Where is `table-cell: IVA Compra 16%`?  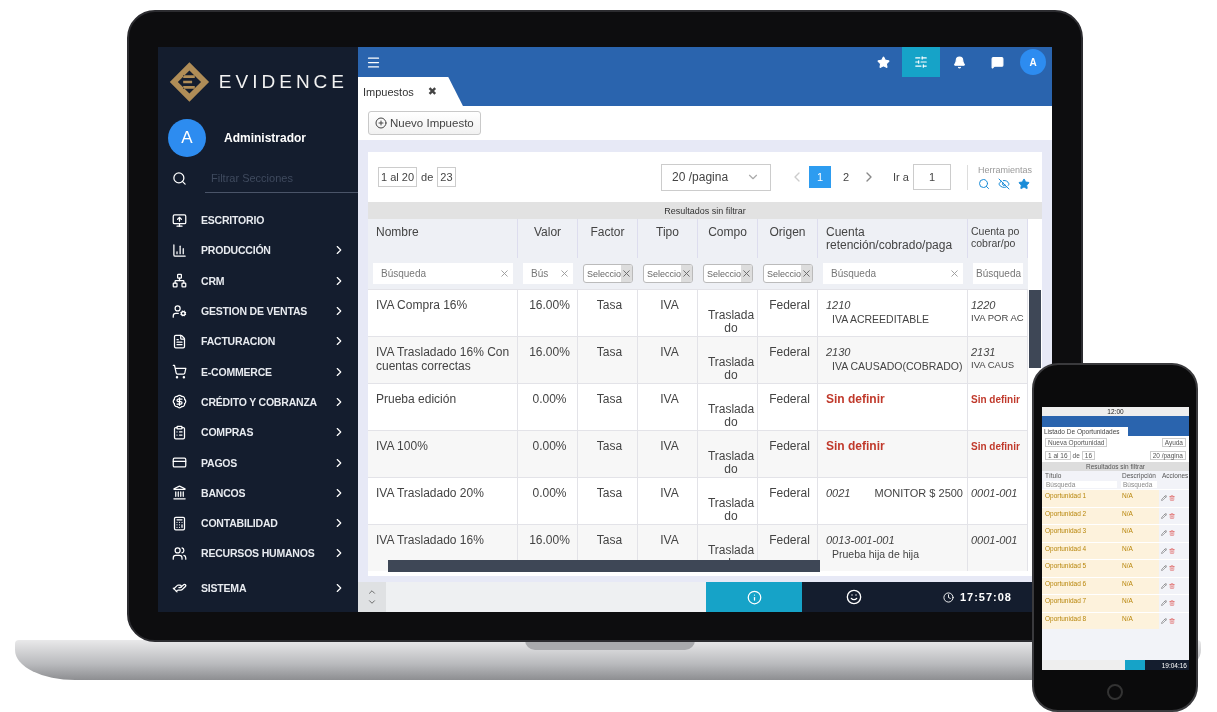 table-cell: IVA Compra 16% is located at coordinates (443, 312).